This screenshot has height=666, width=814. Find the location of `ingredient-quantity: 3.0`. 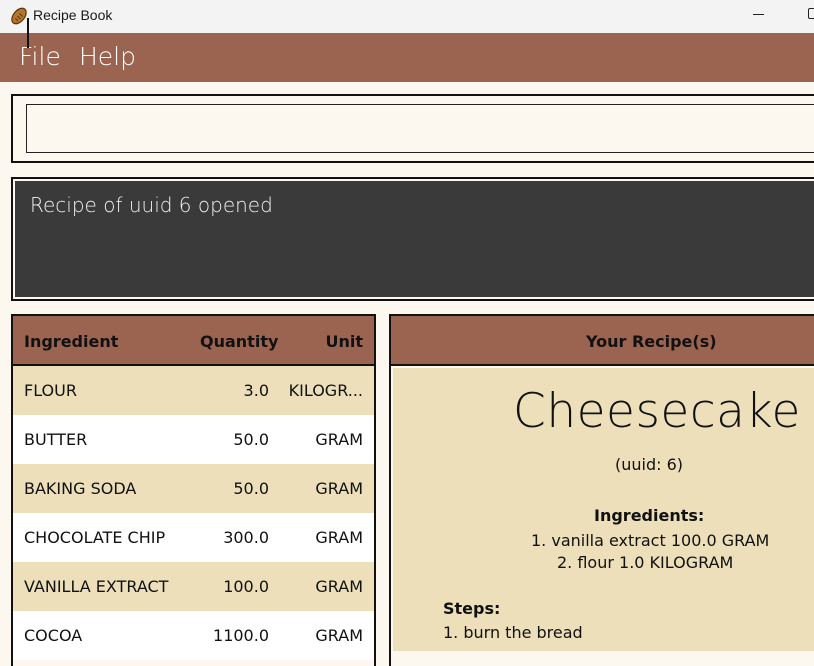

ingredient-quantity: 3.0 is located at coordinates (256, 390).